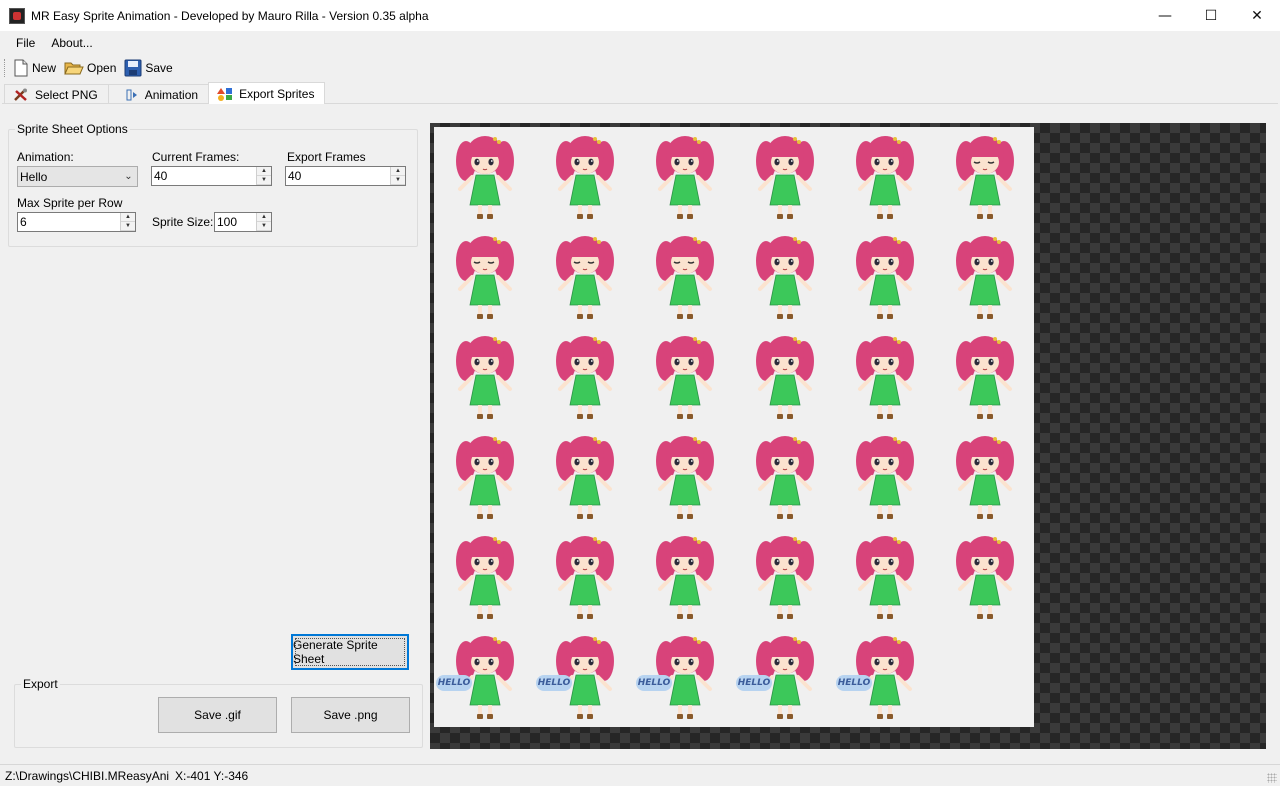  I want to click on floppy-disk-icon, so click(133, 68).